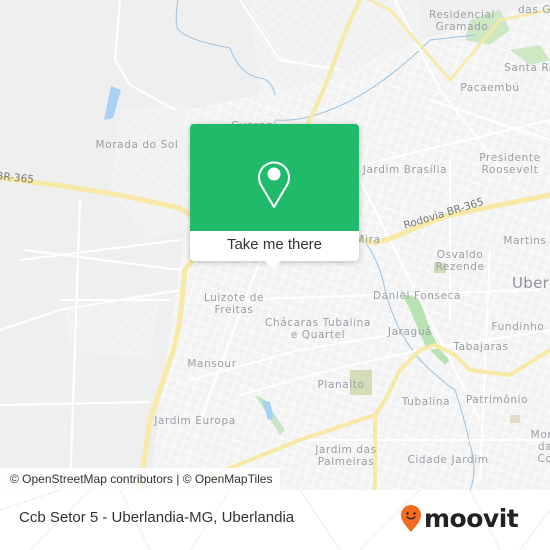 The width and height of the screenshot is (550, 550). I want to click on label-jardim-europa: Jardim Europa, so click(195, 421).